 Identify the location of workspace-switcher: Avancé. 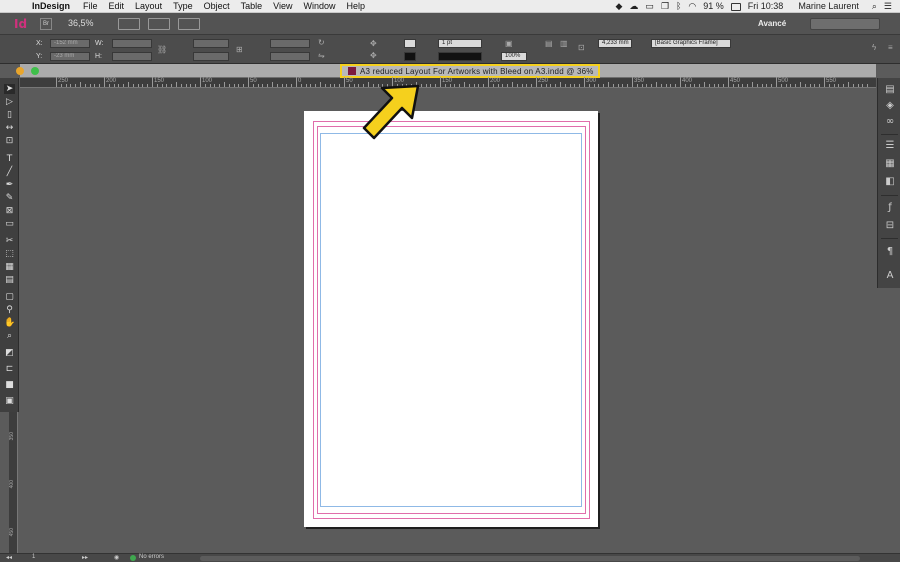
(772, 23).